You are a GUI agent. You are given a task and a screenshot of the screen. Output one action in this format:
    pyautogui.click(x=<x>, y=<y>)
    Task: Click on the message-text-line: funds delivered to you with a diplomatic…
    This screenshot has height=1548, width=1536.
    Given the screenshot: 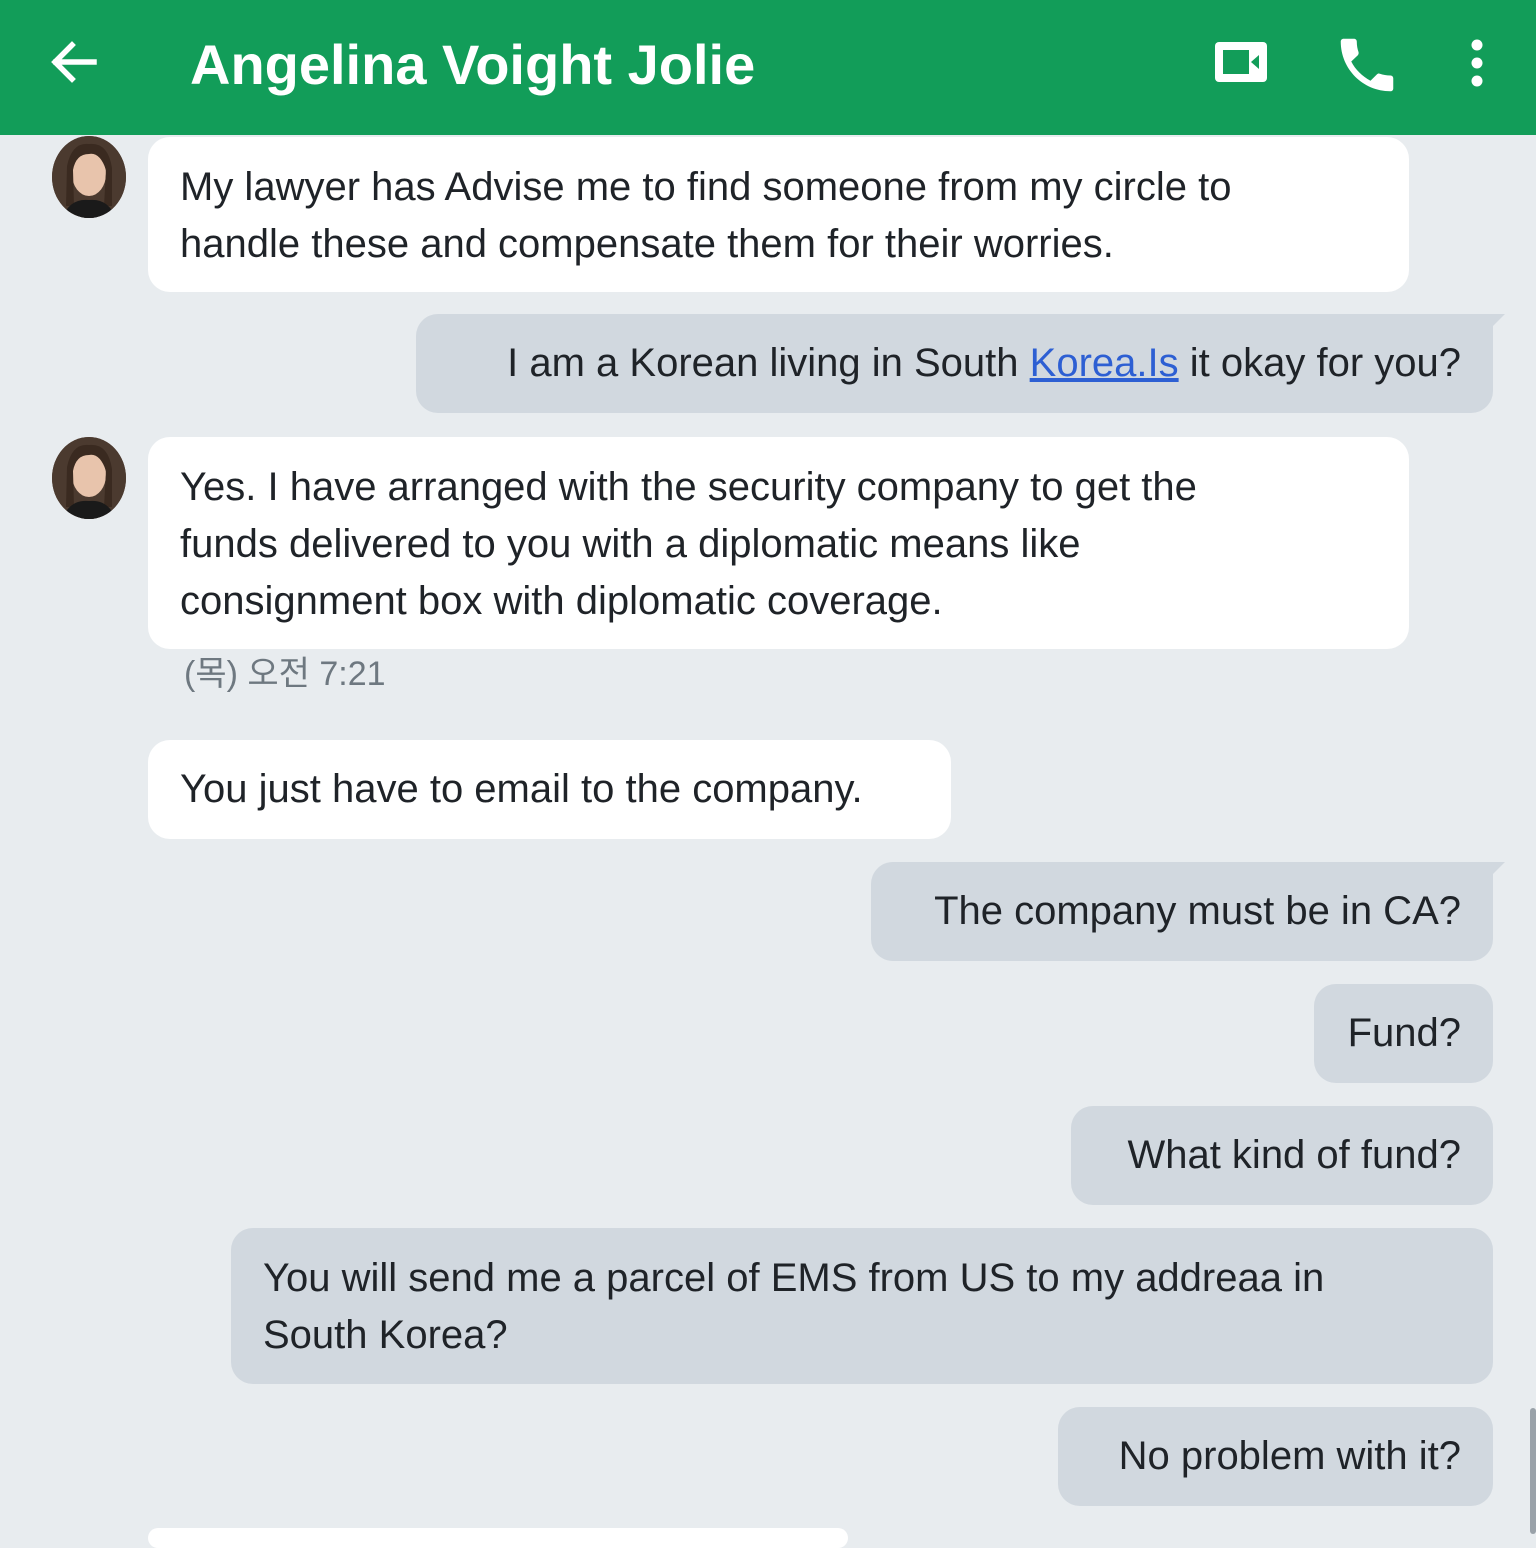 What is the action you would take?
    pyautogui.click(x=630, y=544)
    